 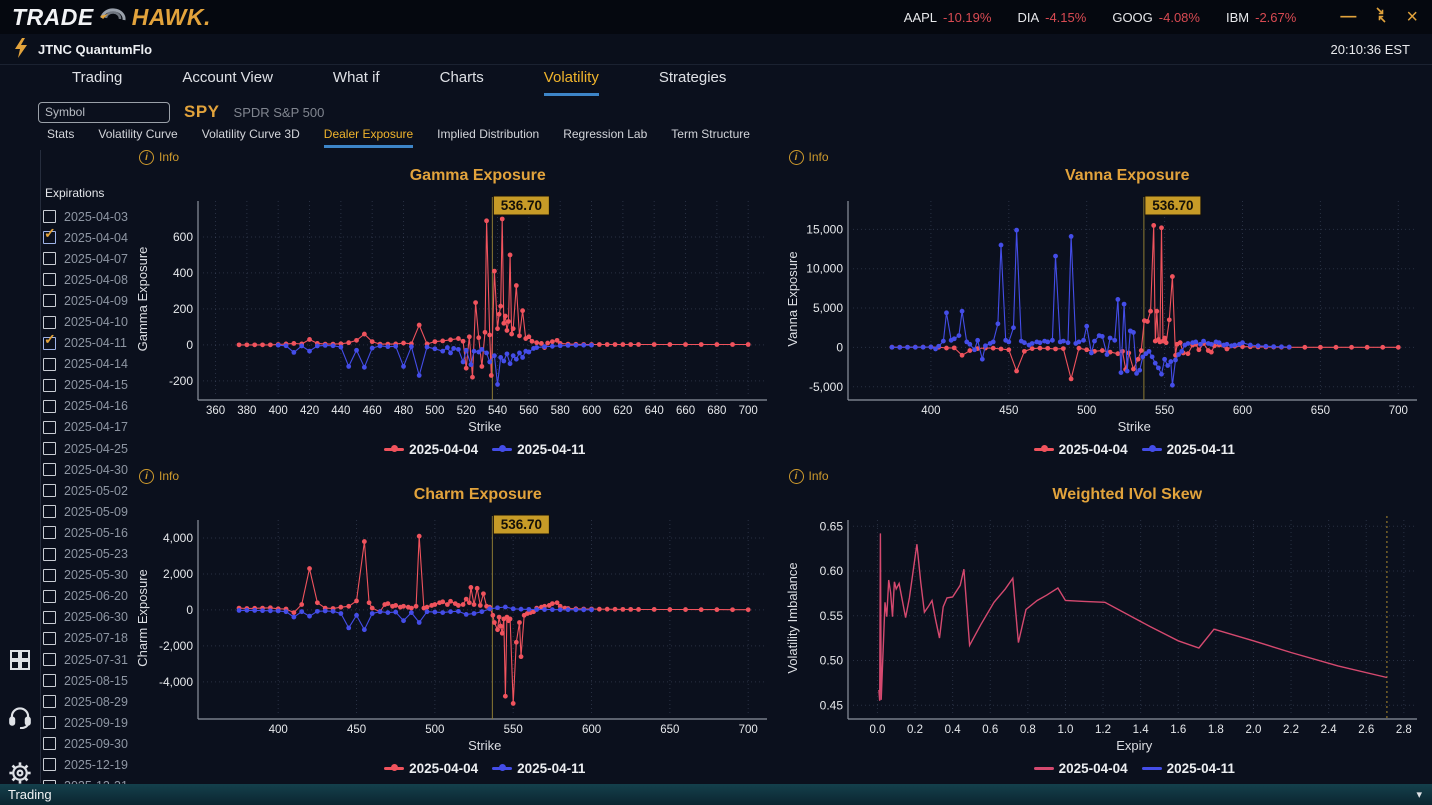 I want to click on ticker-quote: DIA -4.15%, so click(x=1051, y=17).